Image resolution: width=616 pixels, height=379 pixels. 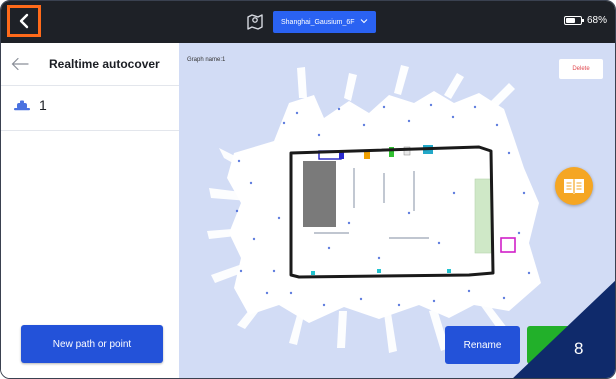 I want to click on battery-icon, so click(x=573, y=20).